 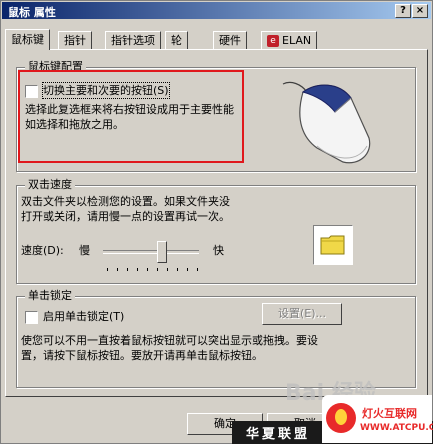 I want to click on click-lock-title: 单击锁定, so click(x=50, y=296).